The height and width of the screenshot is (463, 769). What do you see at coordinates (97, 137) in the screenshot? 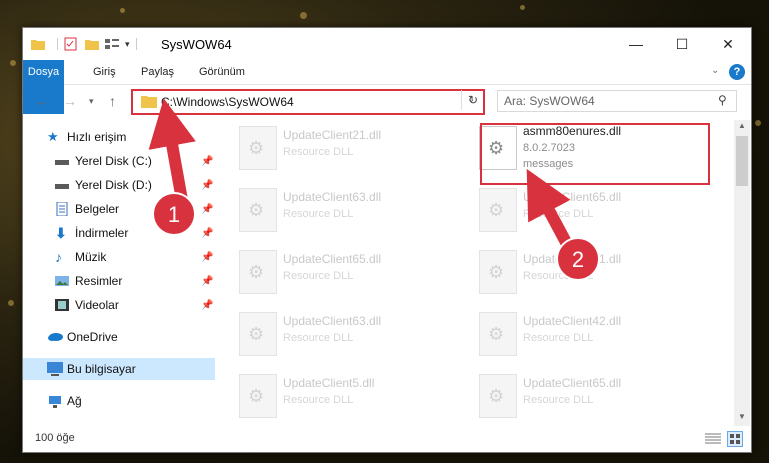
I see `sidebar-item-label: Hızlı erişim` at bounding box center [97, 137].